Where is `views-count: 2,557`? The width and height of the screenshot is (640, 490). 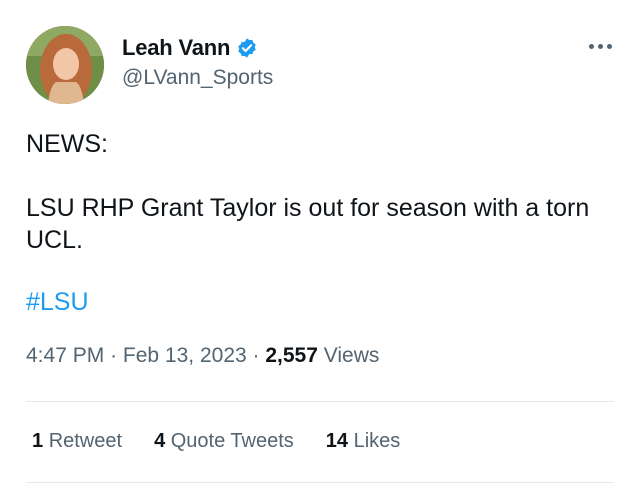 views-count: 2,557 is located at coordinates (291, 355).